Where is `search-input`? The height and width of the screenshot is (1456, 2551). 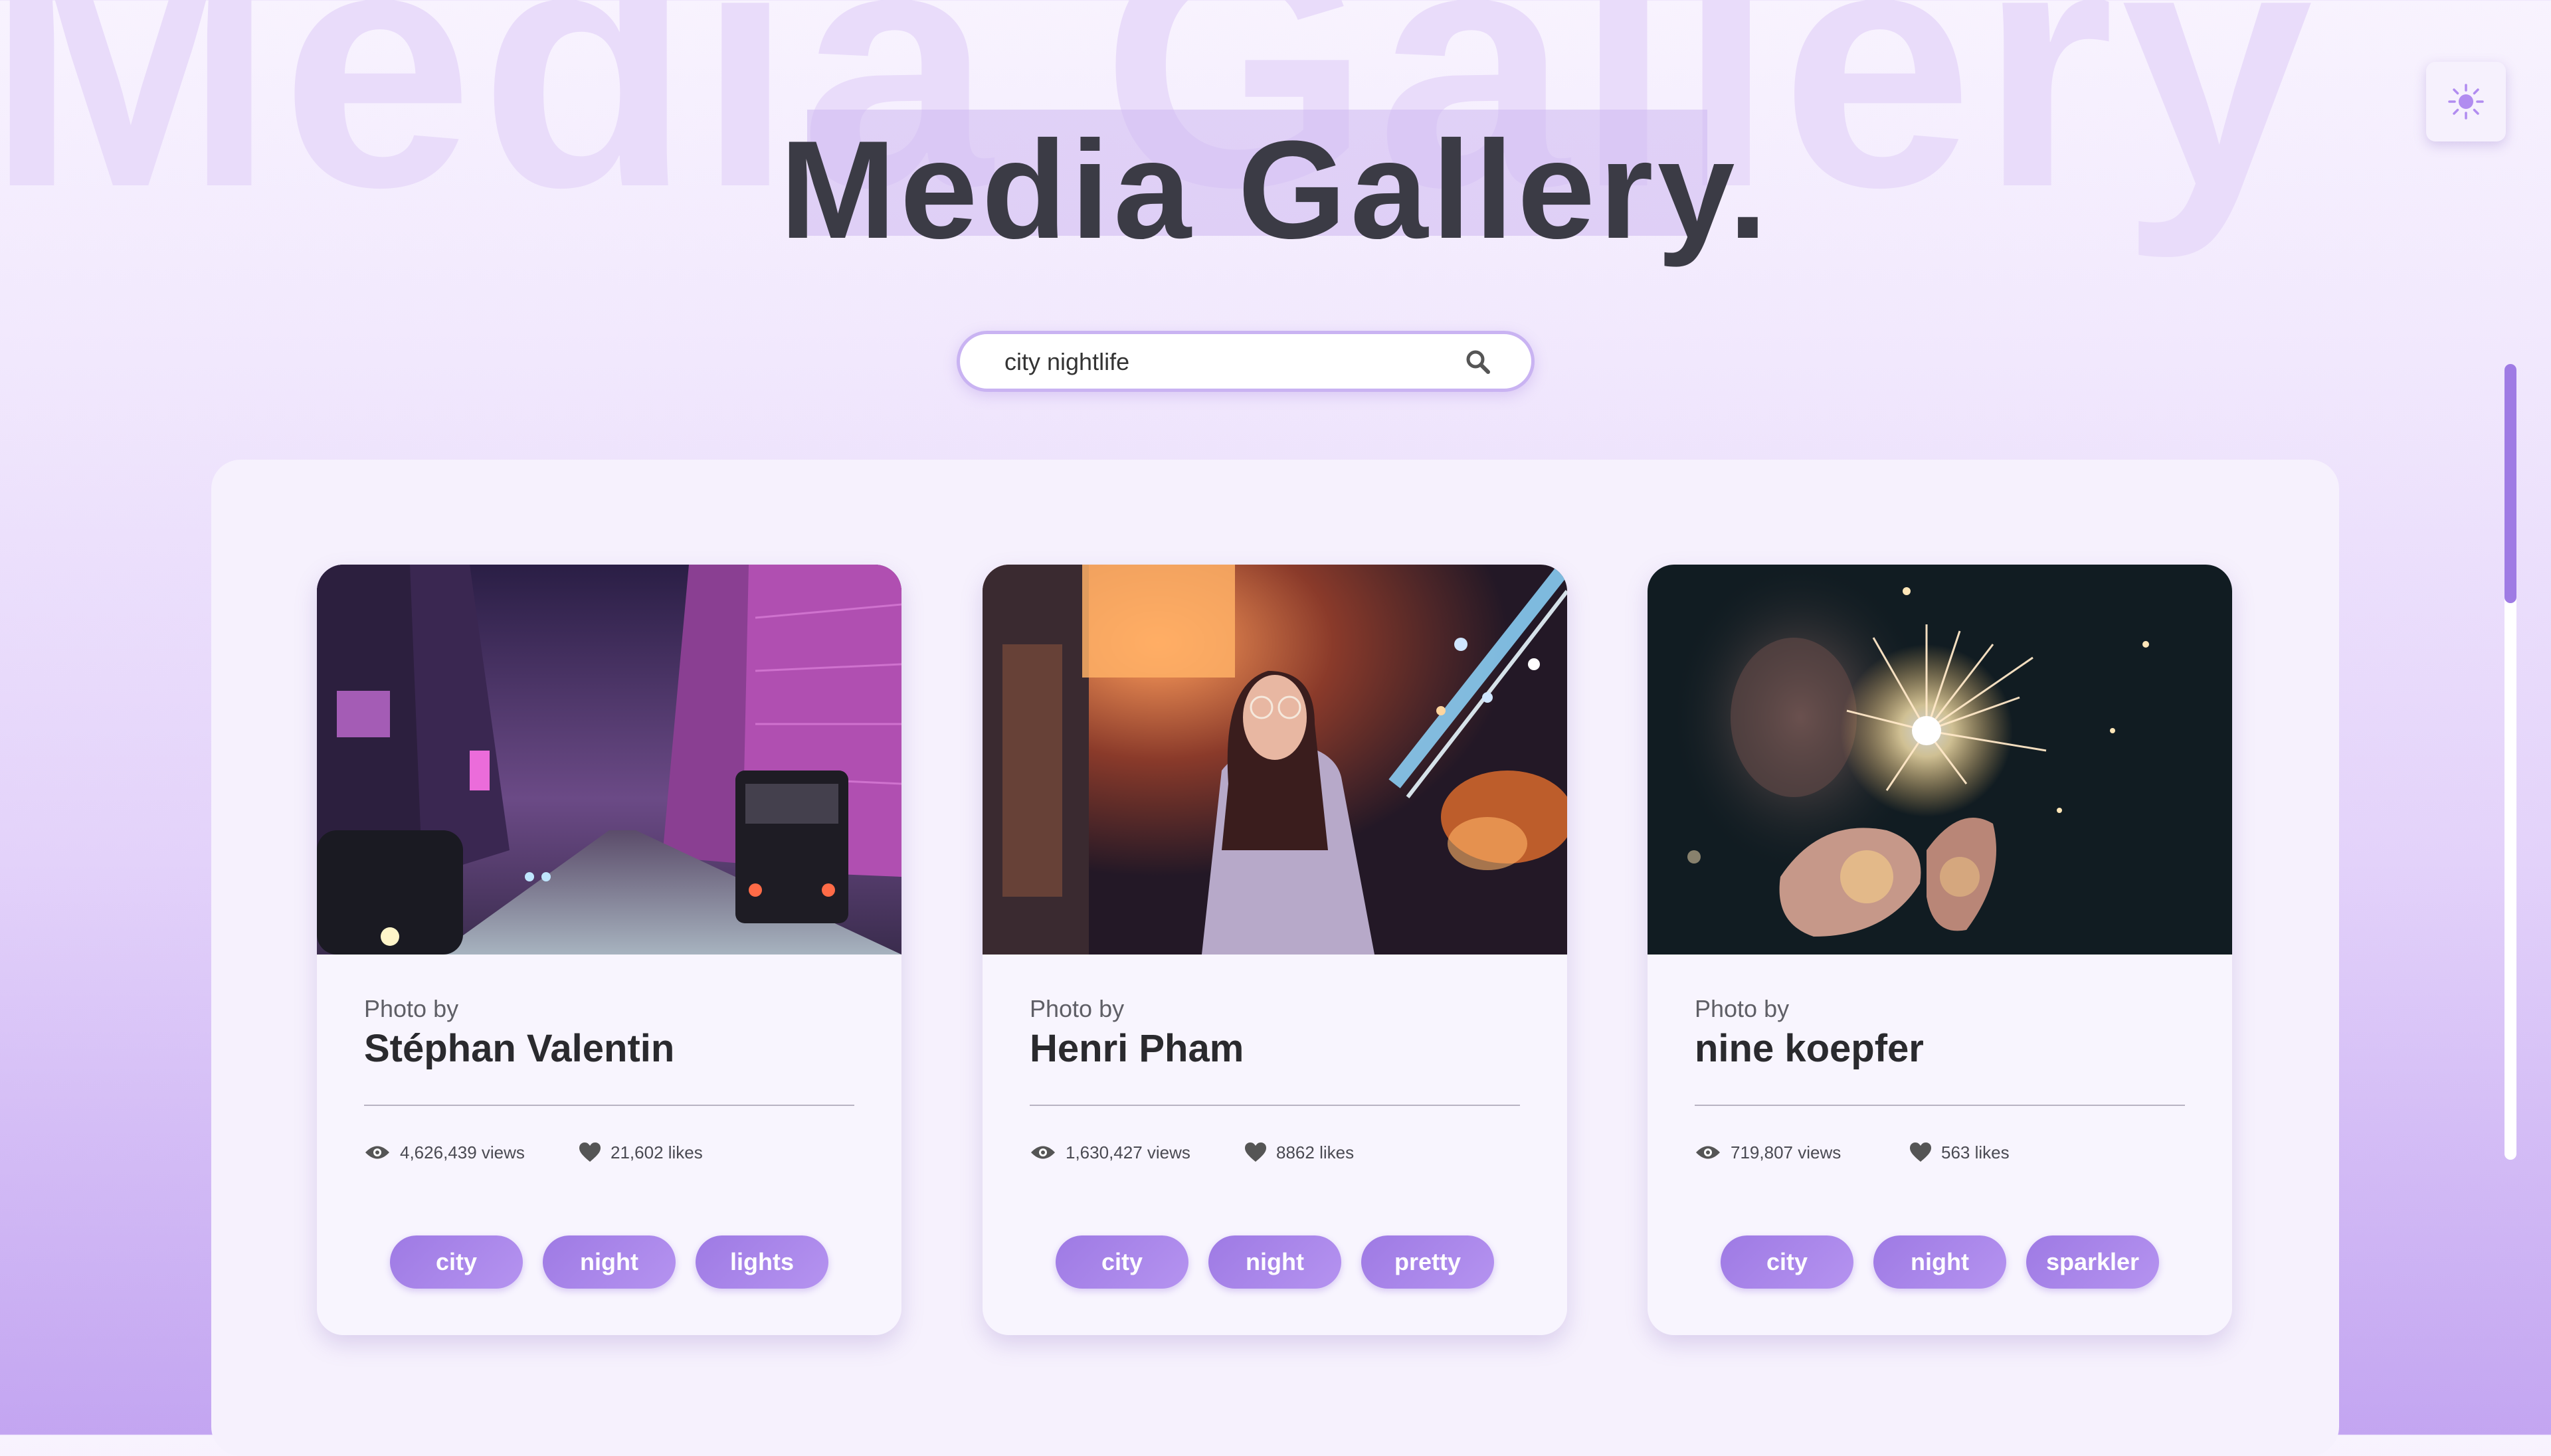
search-input is located at coordinates (1217, 362).